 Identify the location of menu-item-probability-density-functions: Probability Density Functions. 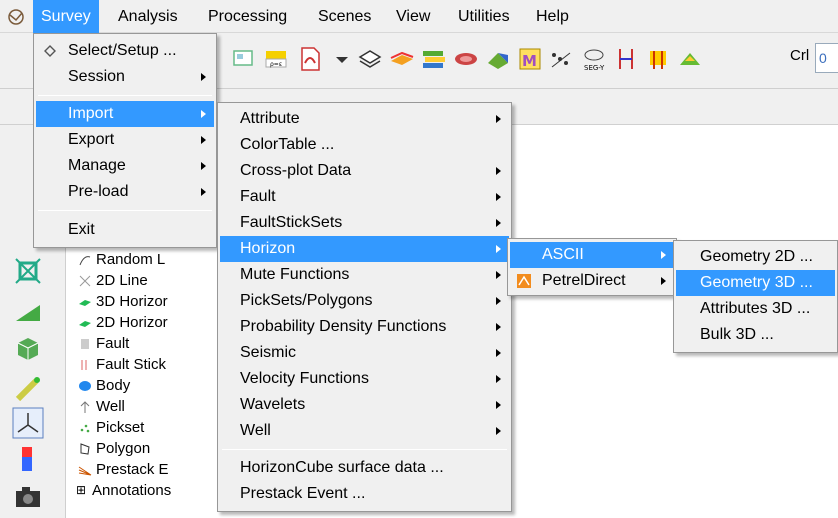
(364, 327).